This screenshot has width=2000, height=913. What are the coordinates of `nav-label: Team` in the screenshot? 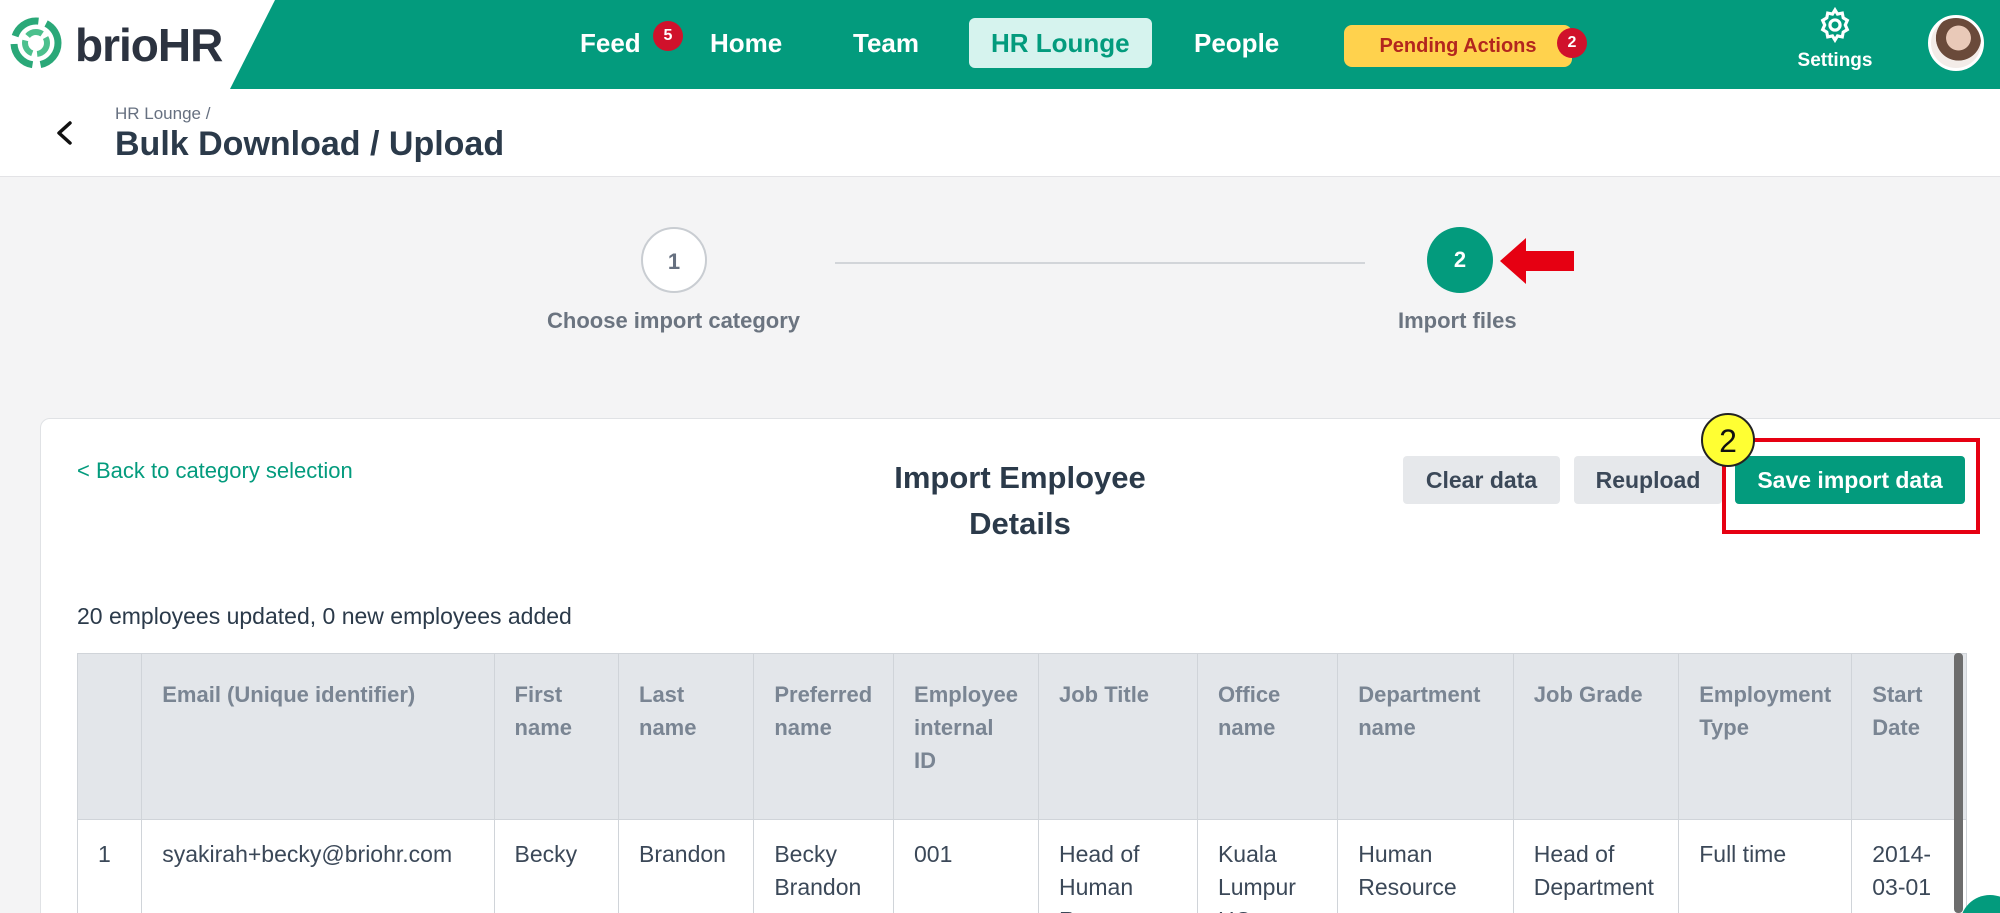 It's located at (886, 43).